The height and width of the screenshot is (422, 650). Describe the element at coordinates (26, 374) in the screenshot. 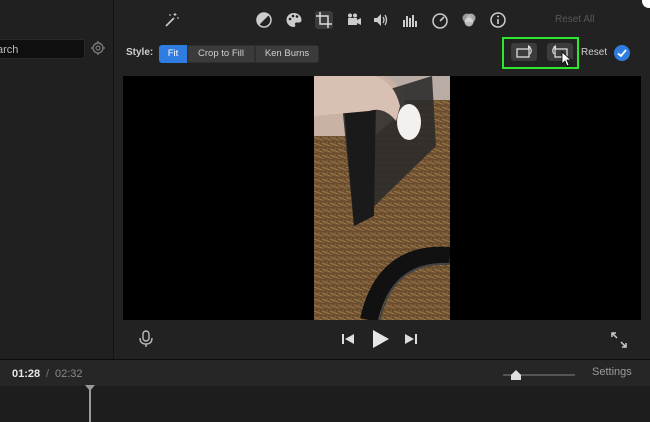

I see `current-time: 01:28` at that location.